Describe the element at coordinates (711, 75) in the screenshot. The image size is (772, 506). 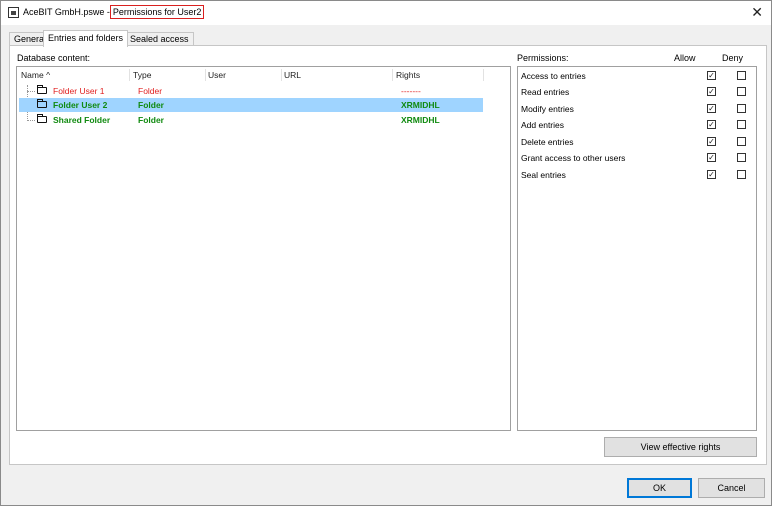
I see `allow-access-to-entries-checkbox: ✓` at that location.